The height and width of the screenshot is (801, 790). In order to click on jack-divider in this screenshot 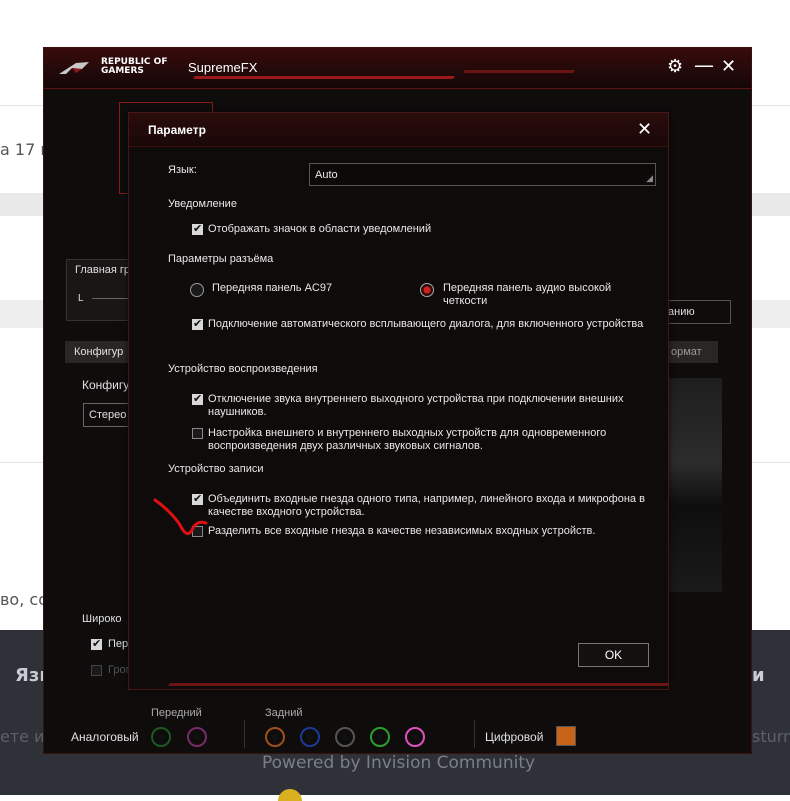, I will do `click(244, 734)`.